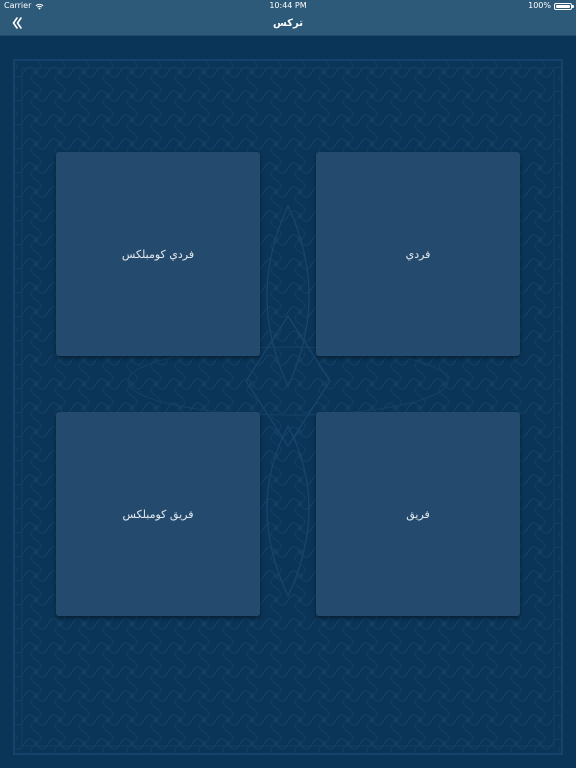 The width and height of the screenshot is (576, 768). I want to click on navigation-bar: تركس, so click(288, 24).